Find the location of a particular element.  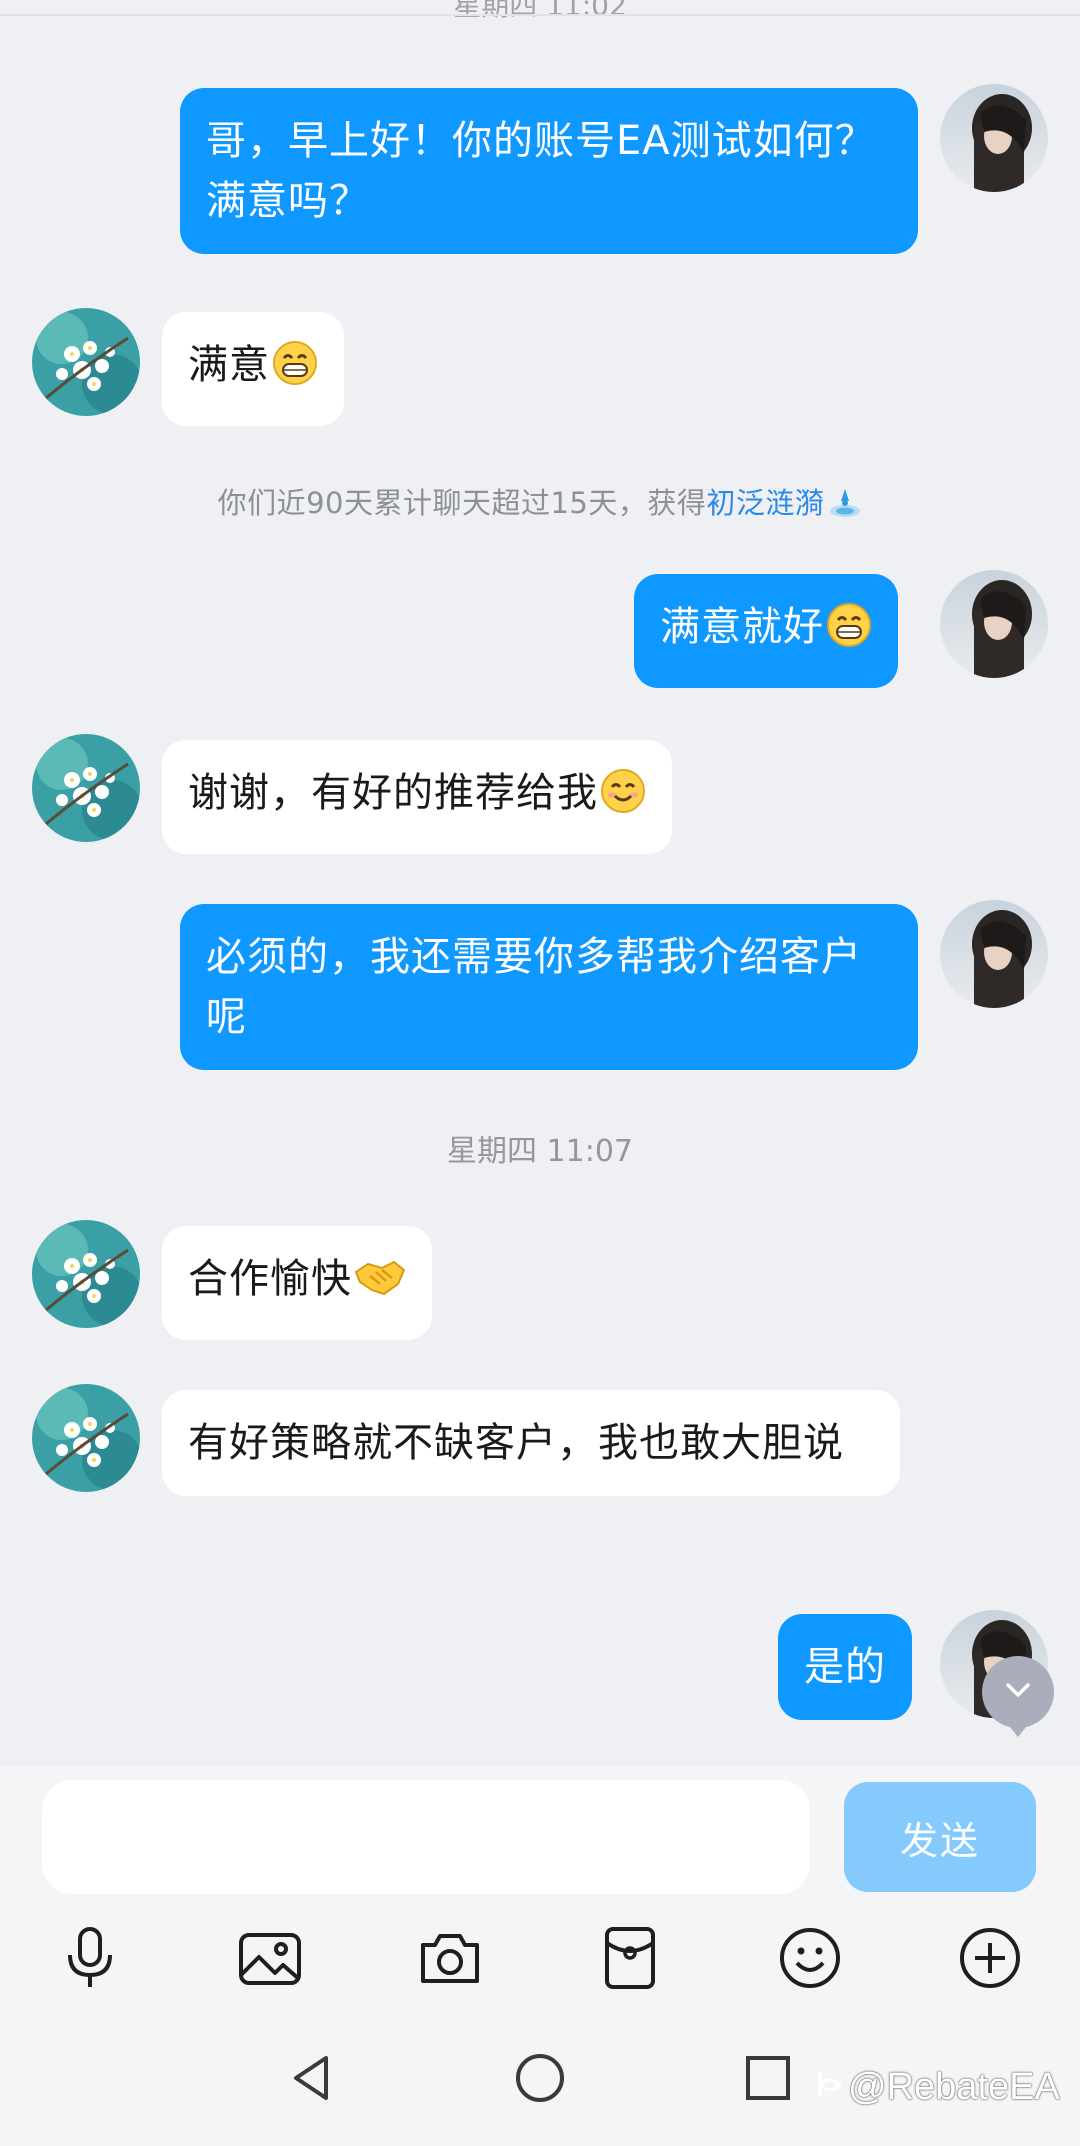

handshake-emoji-icon is located at coordinates (380, 1285).